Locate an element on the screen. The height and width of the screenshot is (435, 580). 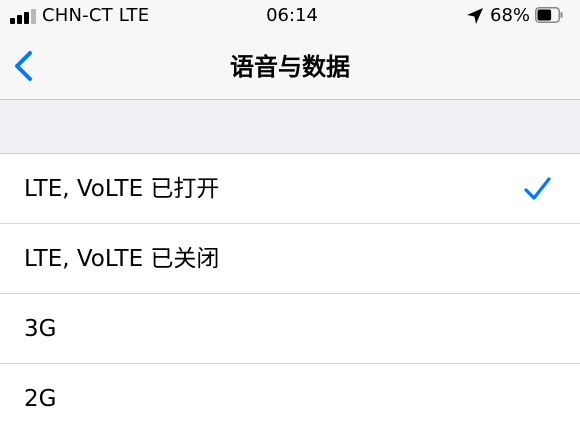
battery-percent: 68% is located at coordinates (510, 15).